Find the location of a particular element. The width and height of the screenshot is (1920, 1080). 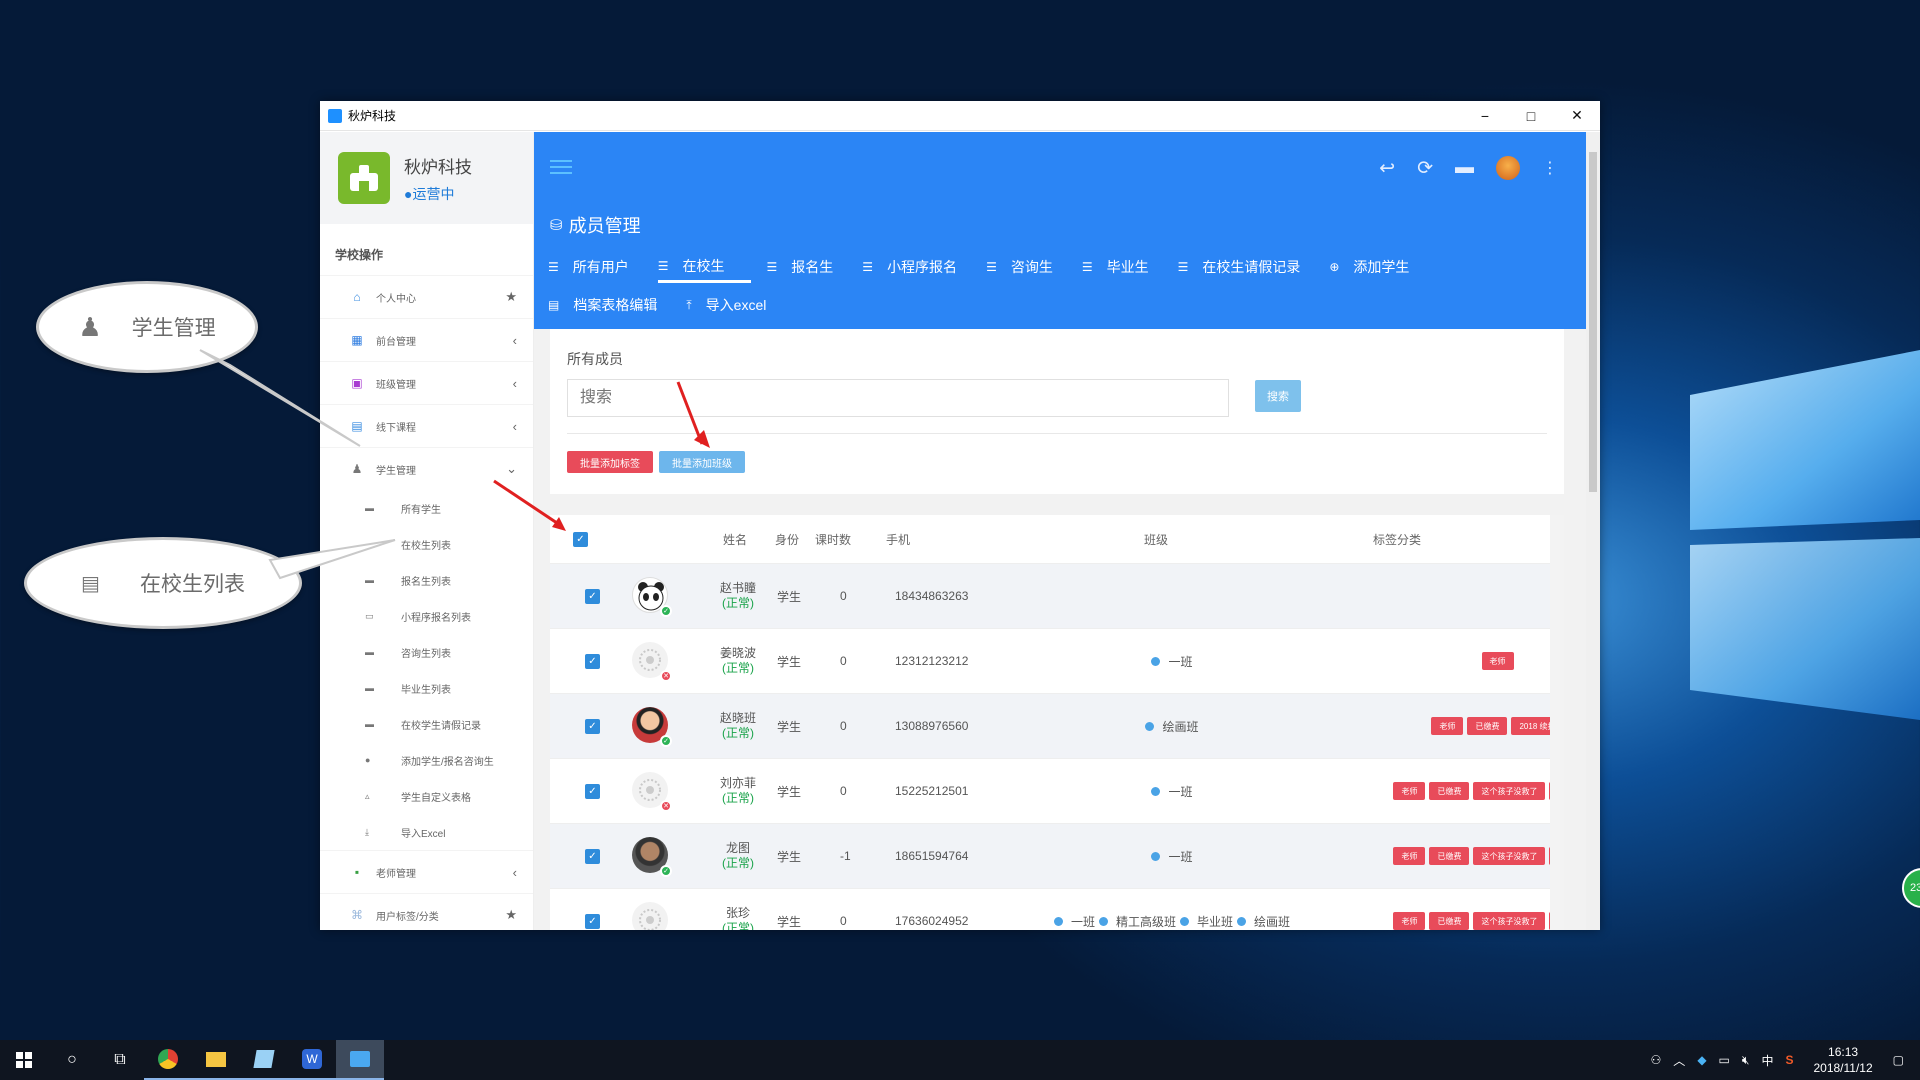

hamburger-menu-icon is located at coordinates (561, 167).